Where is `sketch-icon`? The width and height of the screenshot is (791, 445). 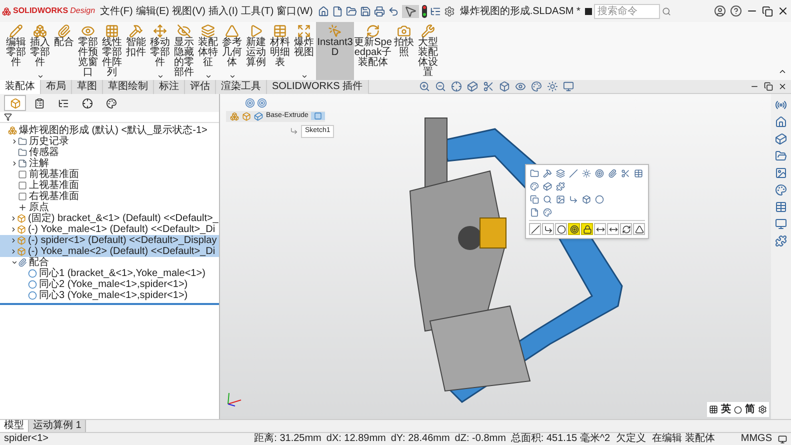
sketch-icon is located at coordinates (318, 116).